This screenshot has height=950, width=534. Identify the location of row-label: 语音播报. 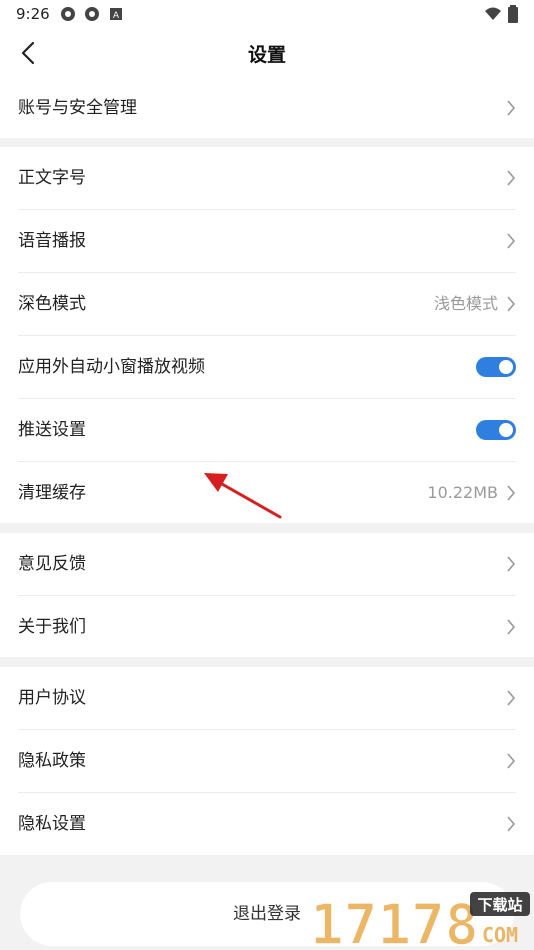
(52, 241).